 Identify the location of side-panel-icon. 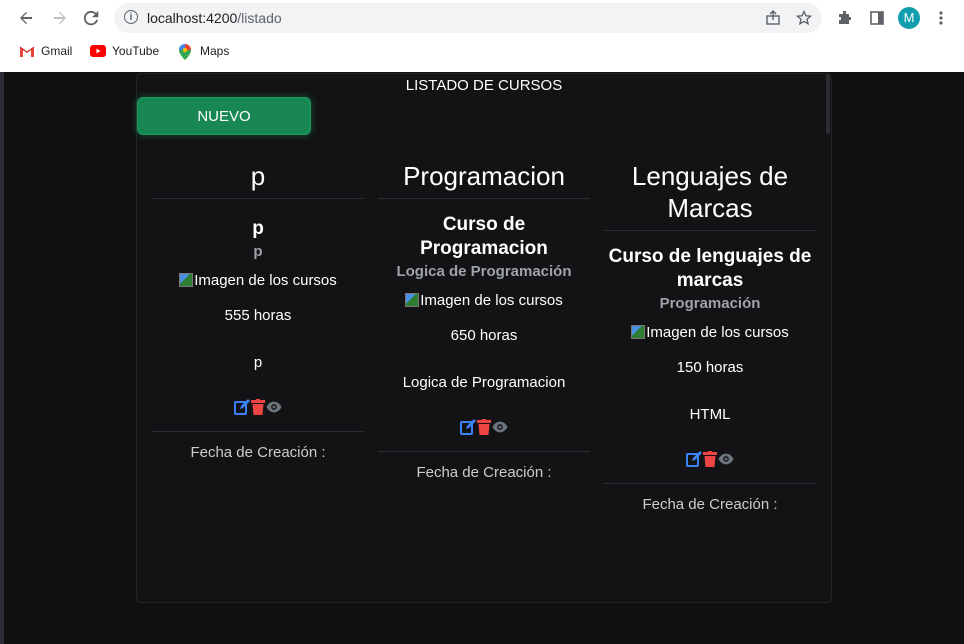
(877, 18).